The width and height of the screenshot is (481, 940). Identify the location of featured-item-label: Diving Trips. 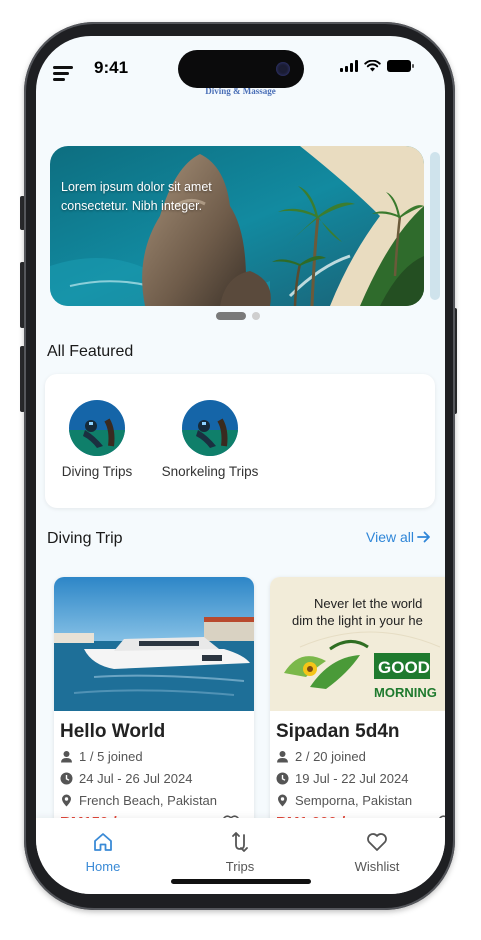
(97, 471).